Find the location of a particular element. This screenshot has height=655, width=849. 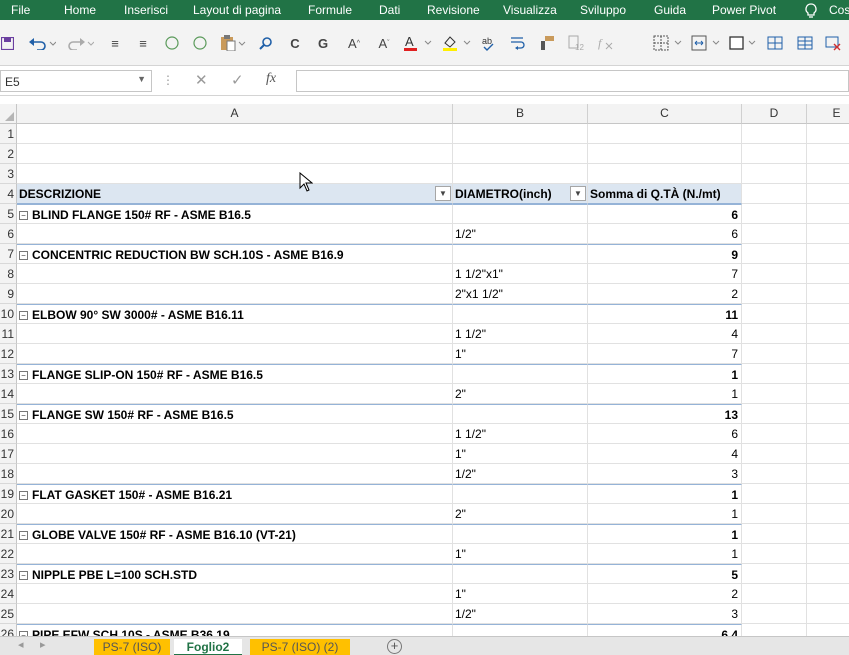

group-description: − FLANGE SW 150# RF - ASME B16.5 is located at coordinates (235, 414).